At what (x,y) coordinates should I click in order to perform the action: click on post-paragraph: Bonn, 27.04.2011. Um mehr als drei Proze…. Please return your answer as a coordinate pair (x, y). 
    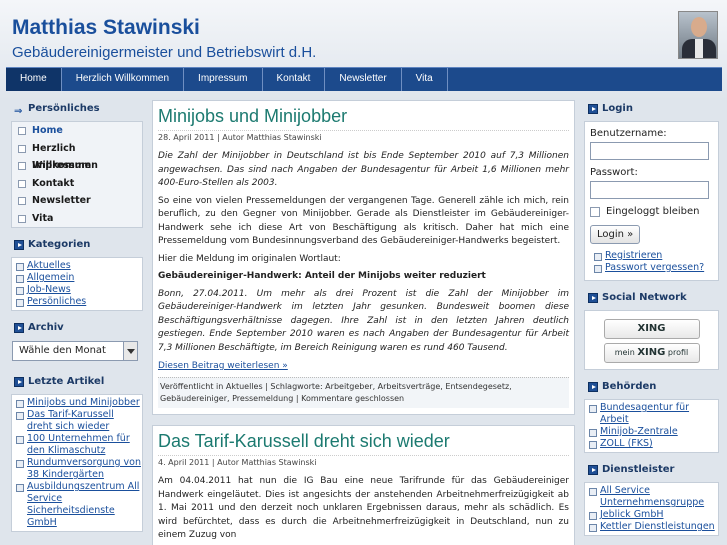
    Looking at the image, I should click on (363, 320).